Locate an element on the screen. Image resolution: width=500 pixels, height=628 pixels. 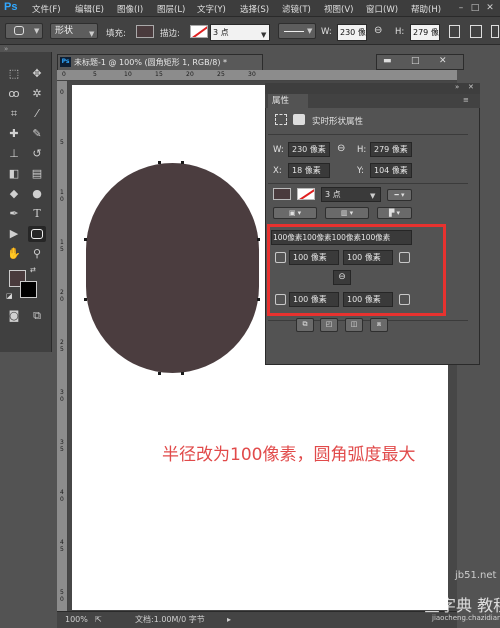
prop-width-field: 230 像素 is located at coordinates (309, 149).